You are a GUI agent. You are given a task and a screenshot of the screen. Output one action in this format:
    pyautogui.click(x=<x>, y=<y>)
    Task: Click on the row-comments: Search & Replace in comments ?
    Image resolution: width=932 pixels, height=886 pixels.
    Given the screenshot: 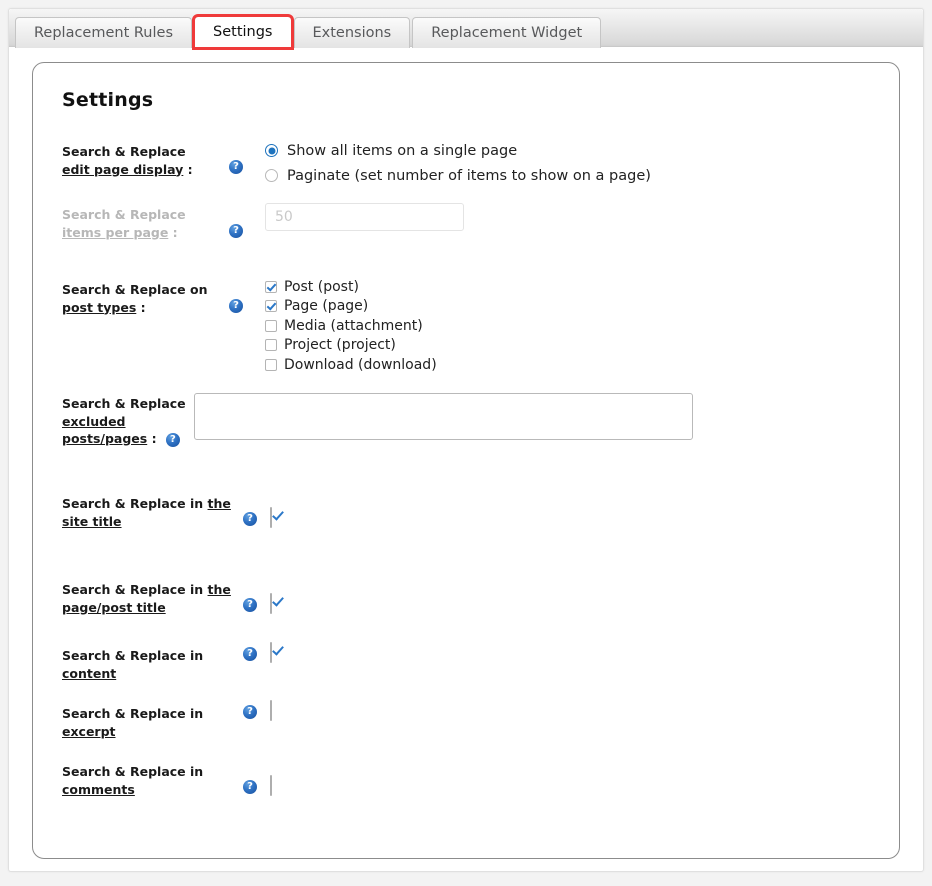 What is the action you would take?
    pyautogui.click(x=466, y=787)
    